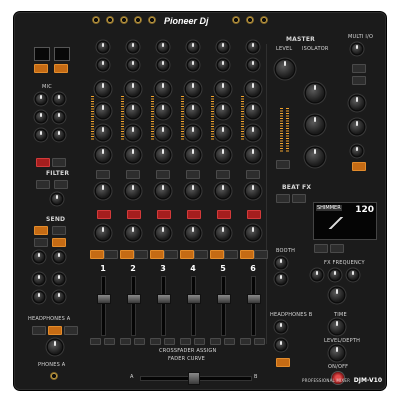 The image size is (400, 400). What do you see at coordinates (223, 65) in the screenshot?
I see `comp-knob-ch5` at bounding box center [223, 65].